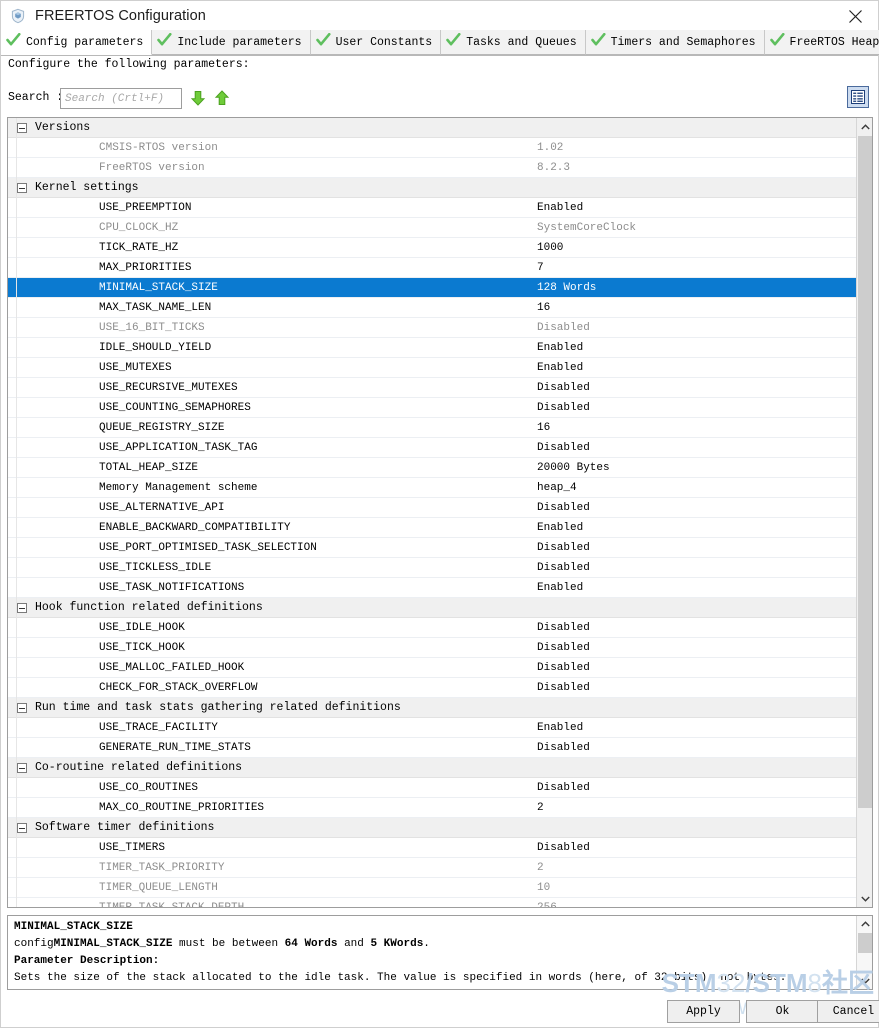 This screenshot has height=1028, width=879. What do you see at coordinates (162, 507) in the screenshot?
I see `parameter-name: USE_ALTERNATIVE_API` at bounding box center [162, 507].